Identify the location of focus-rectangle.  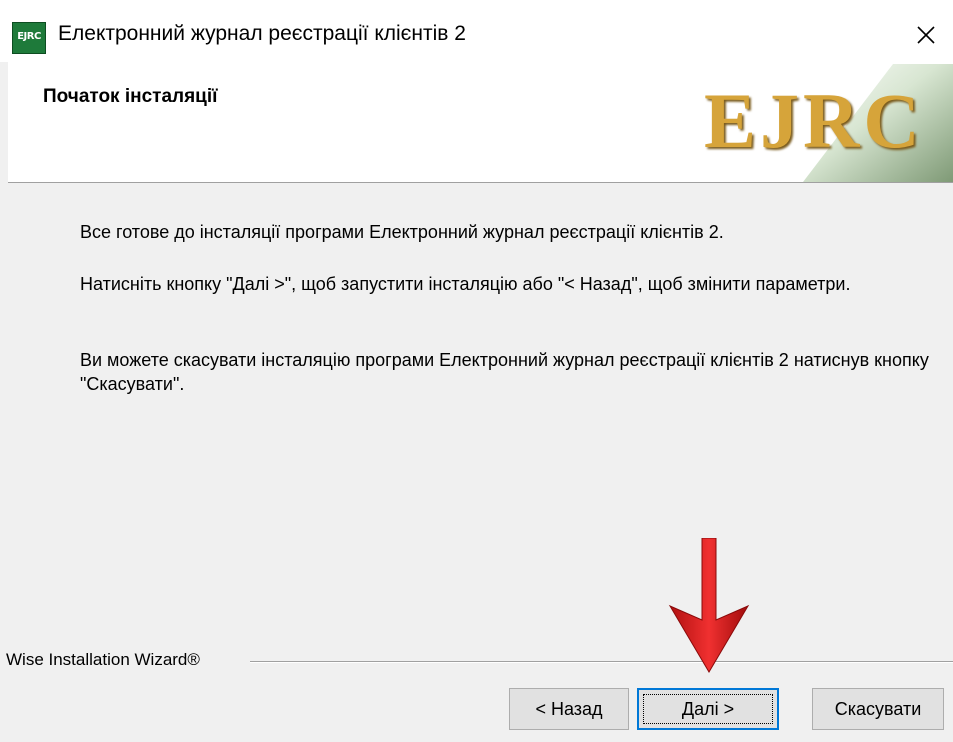
(708, 709).